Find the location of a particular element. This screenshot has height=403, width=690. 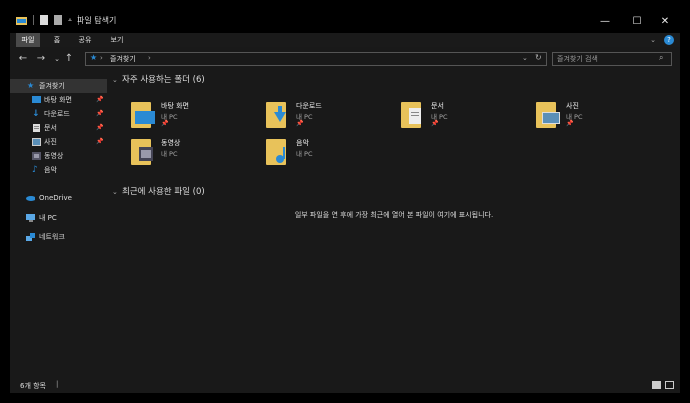

sidebar-item-label: 문서 is located at coordinates (50, 128).